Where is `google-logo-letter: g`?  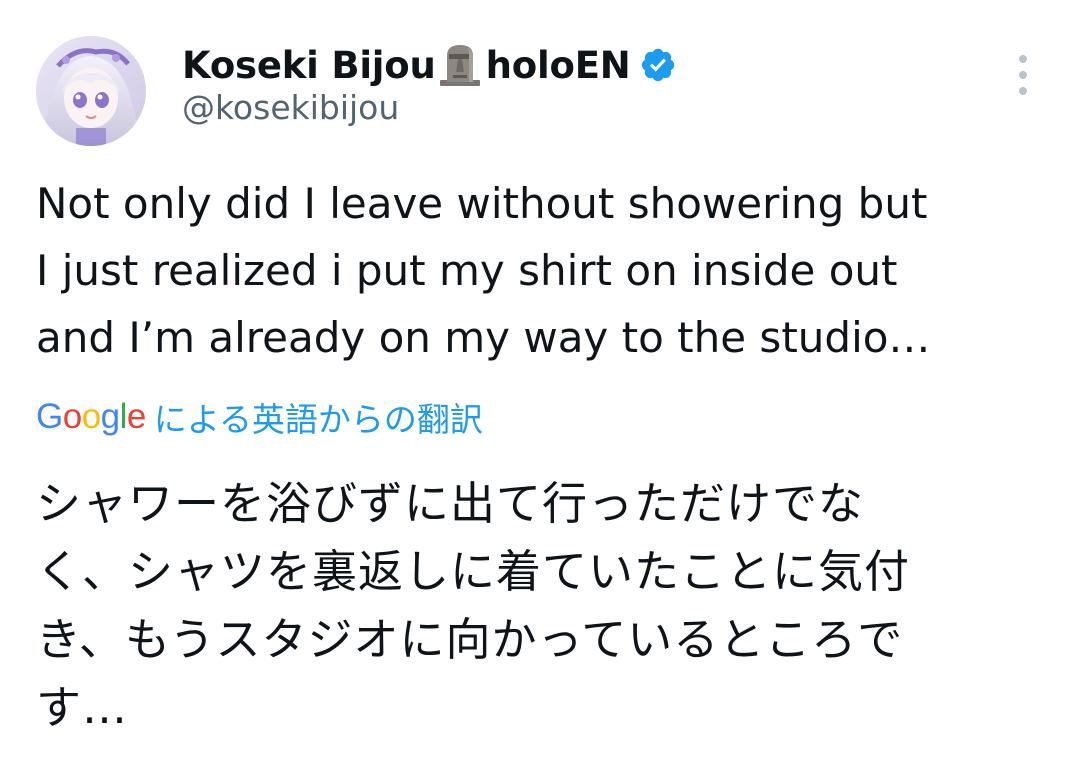 google-logo-letter: g is located at coordinates (110, 416).